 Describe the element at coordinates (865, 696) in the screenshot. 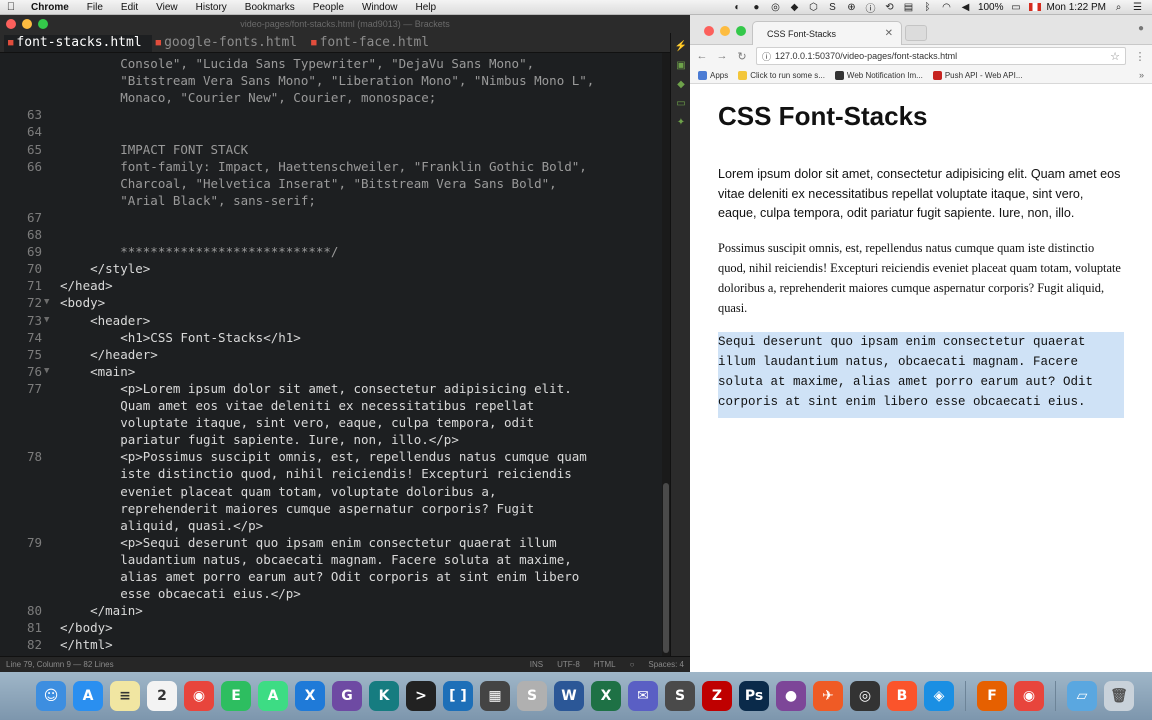

I see `aperture-icon: ◎` at that location.